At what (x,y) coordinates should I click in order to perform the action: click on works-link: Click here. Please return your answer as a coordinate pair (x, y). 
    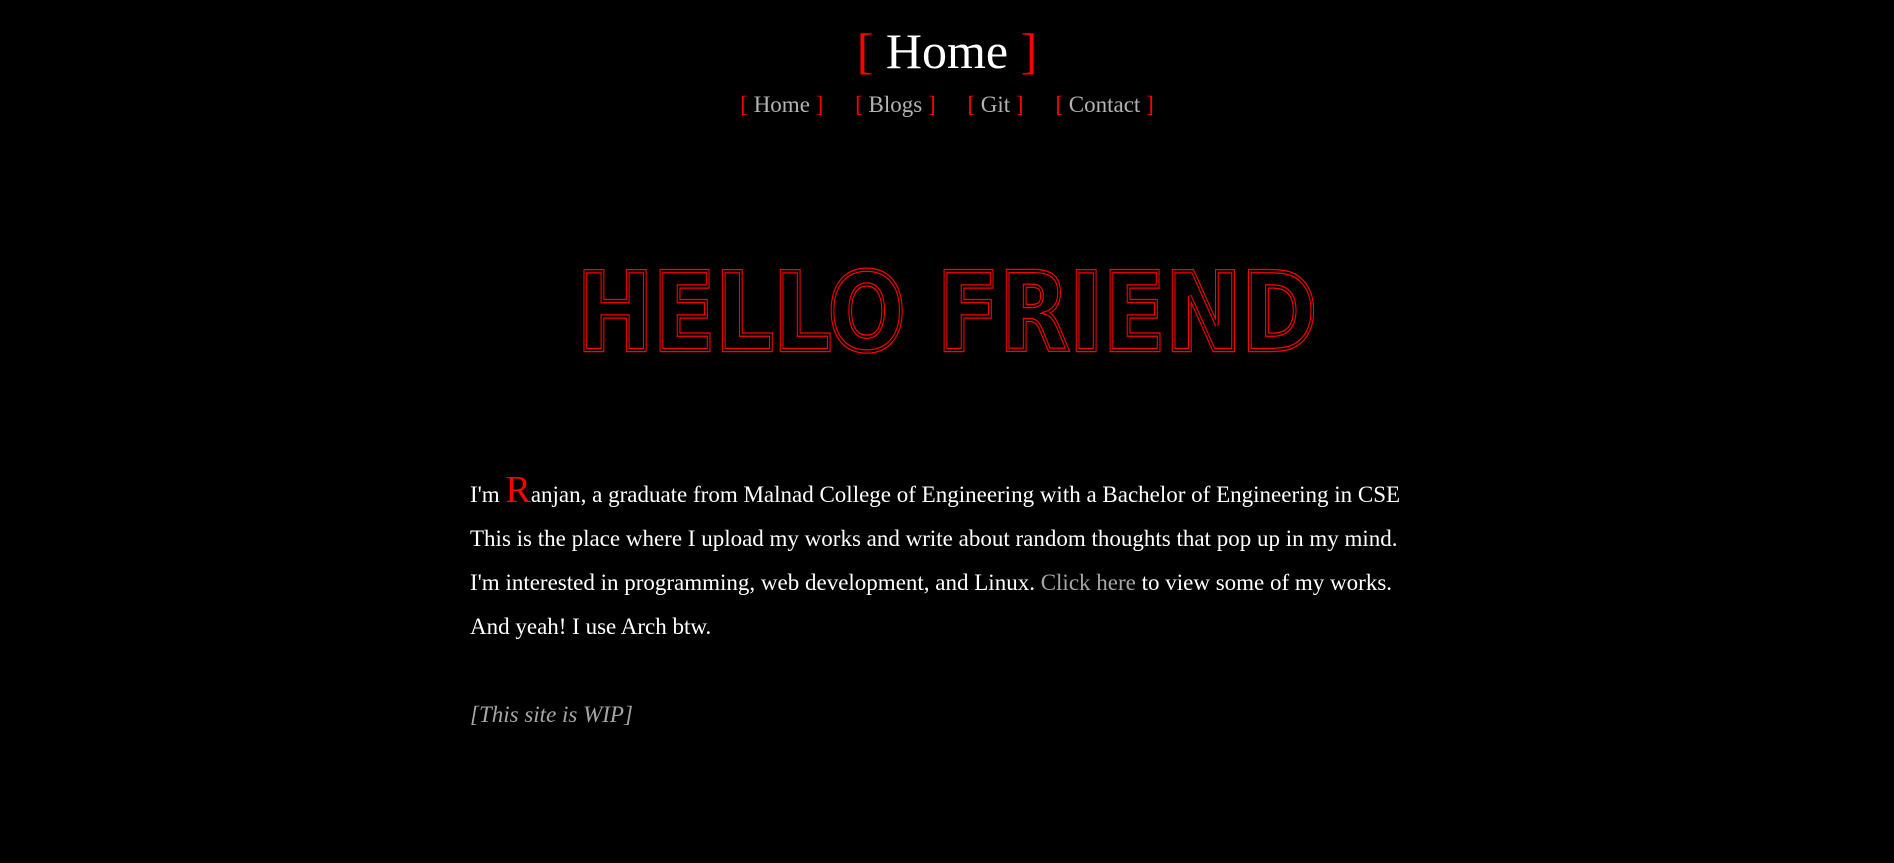
    Looking at the image, I should click on (1088, 582).